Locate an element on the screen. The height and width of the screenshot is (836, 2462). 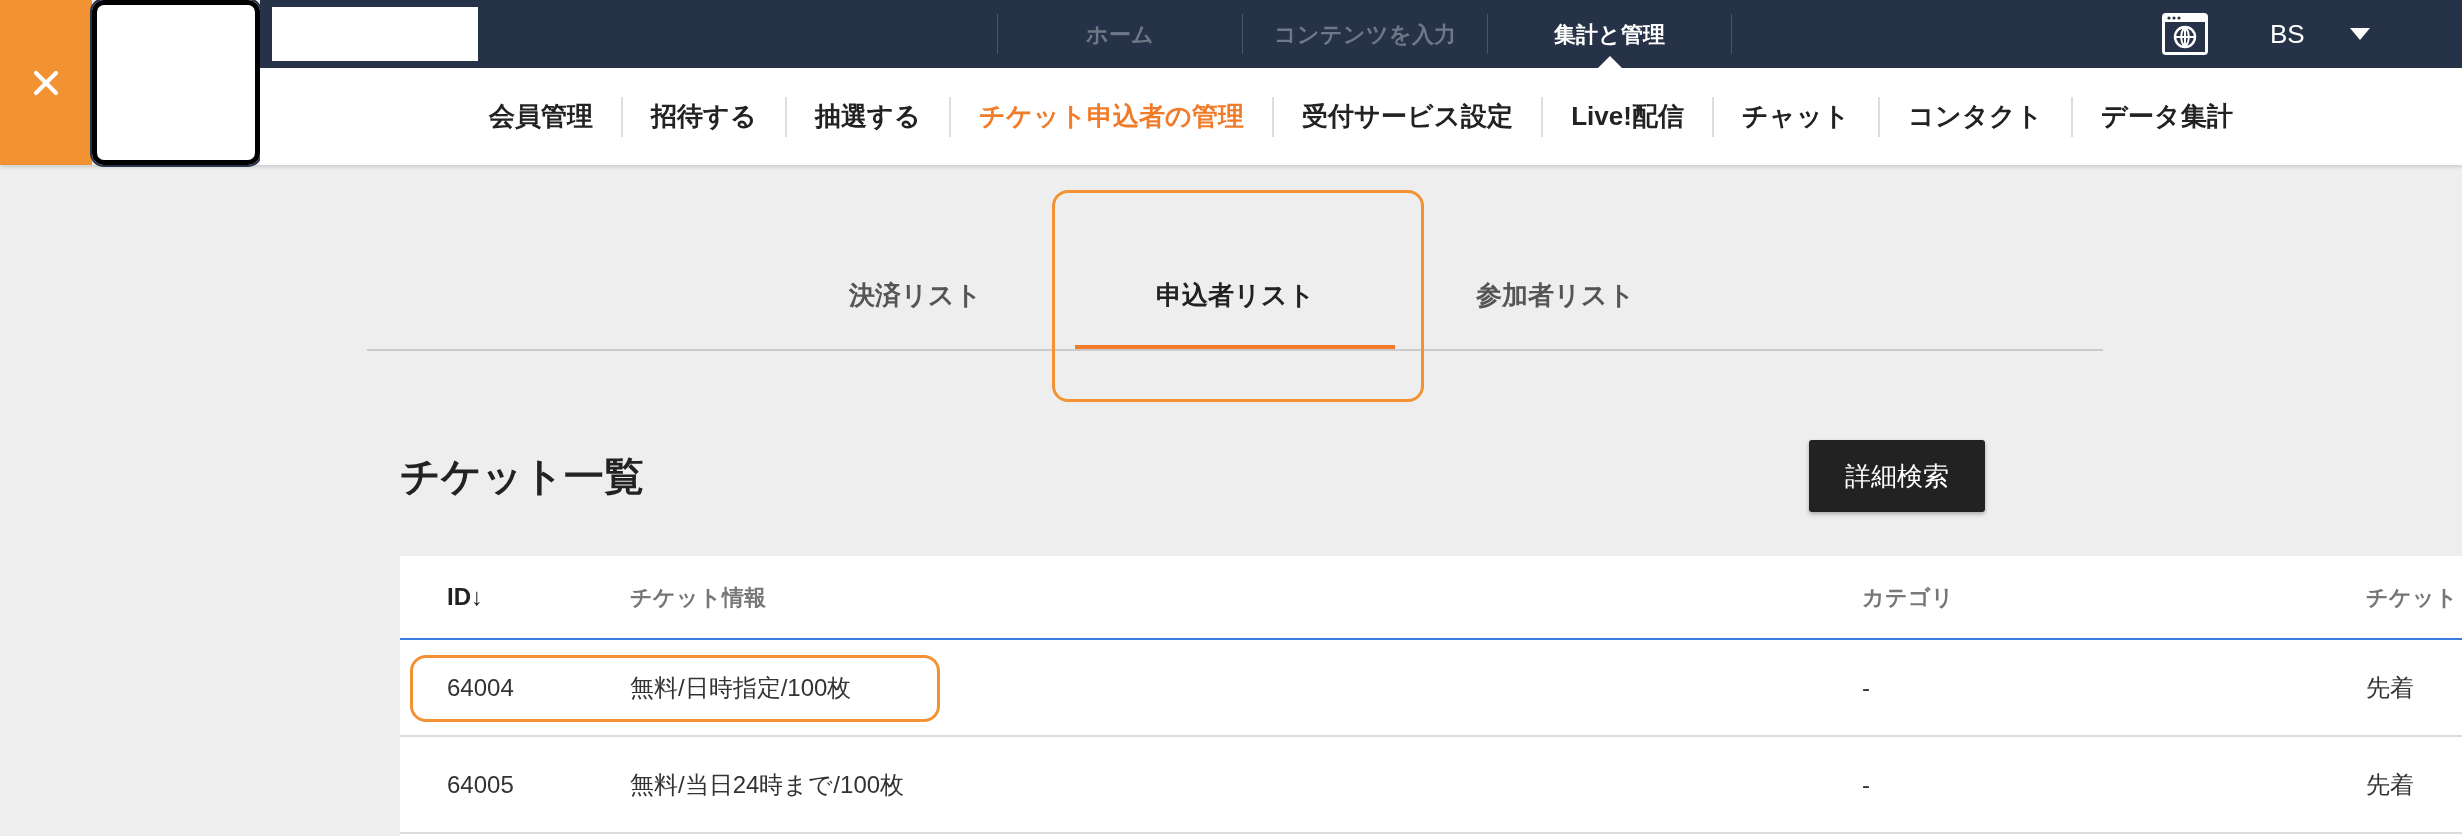
user-initials: BS is located at coordinates (2287, 34).